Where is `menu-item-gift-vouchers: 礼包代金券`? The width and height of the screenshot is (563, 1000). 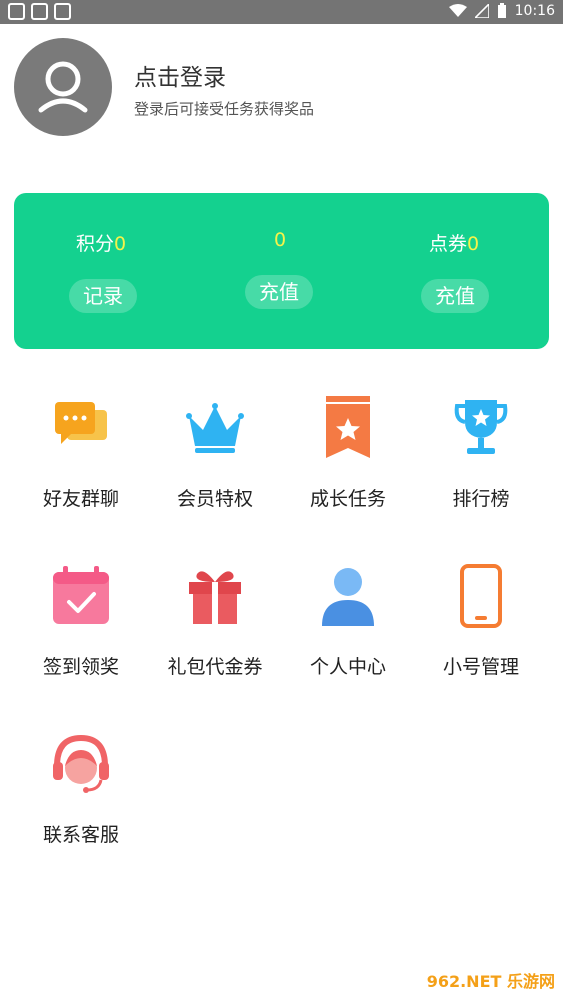
menu-item-gift-vouchers: 礼包代金券 is located at coordinates (215, 621).